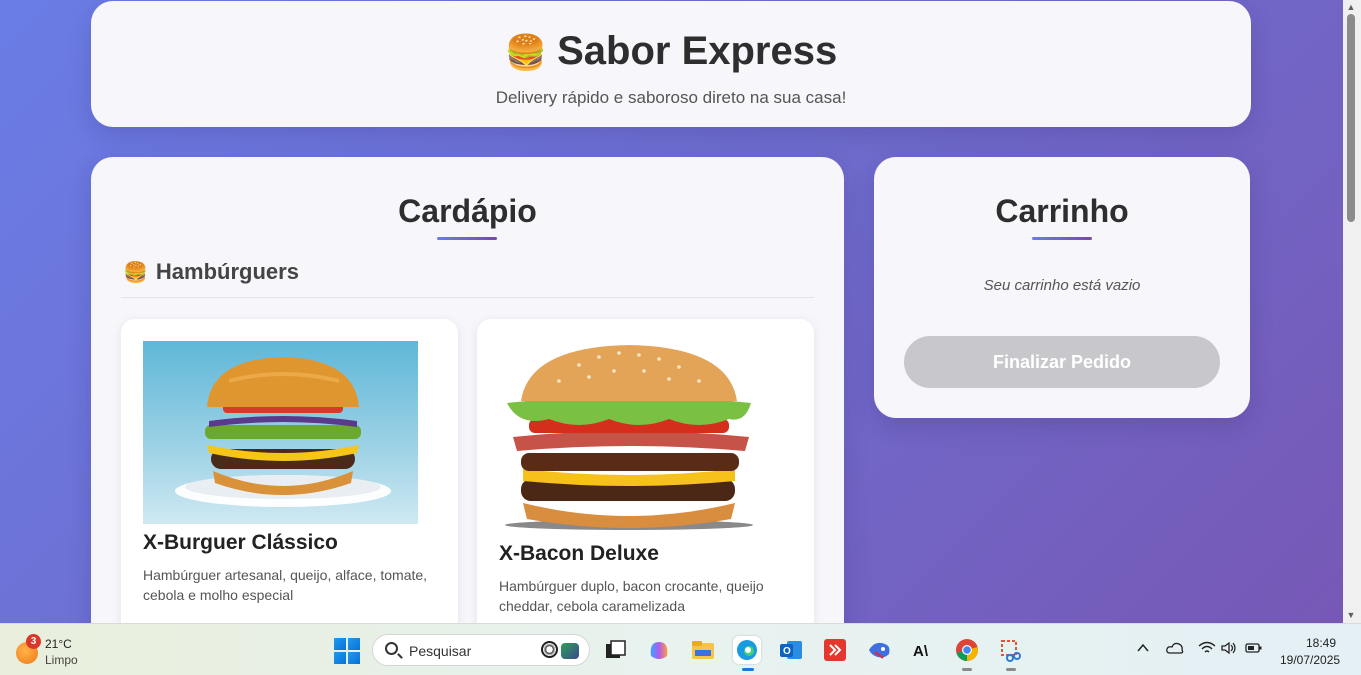 This screenshot has height=675, width=1361. I want to click on wifi-icon, so click(1207, 650).